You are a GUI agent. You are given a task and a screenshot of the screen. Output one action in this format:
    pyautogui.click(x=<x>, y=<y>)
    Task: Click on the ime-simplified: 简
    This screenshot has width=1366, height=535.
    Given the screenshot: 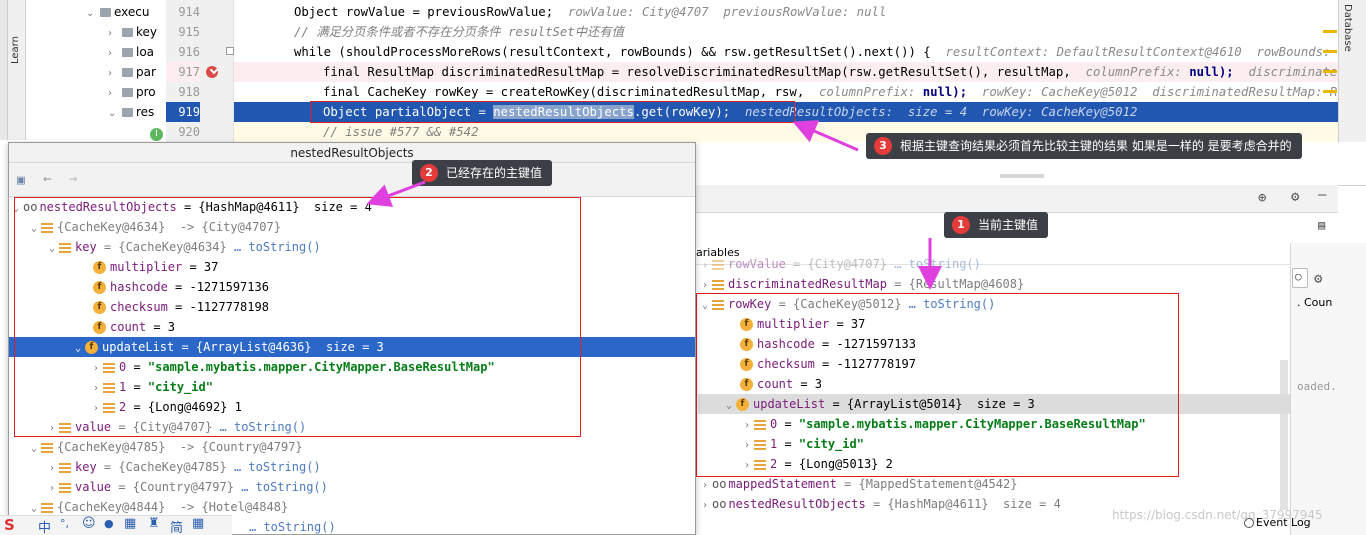 What is the action you would take?
    pyautogui.click(x=176, y=526)
    